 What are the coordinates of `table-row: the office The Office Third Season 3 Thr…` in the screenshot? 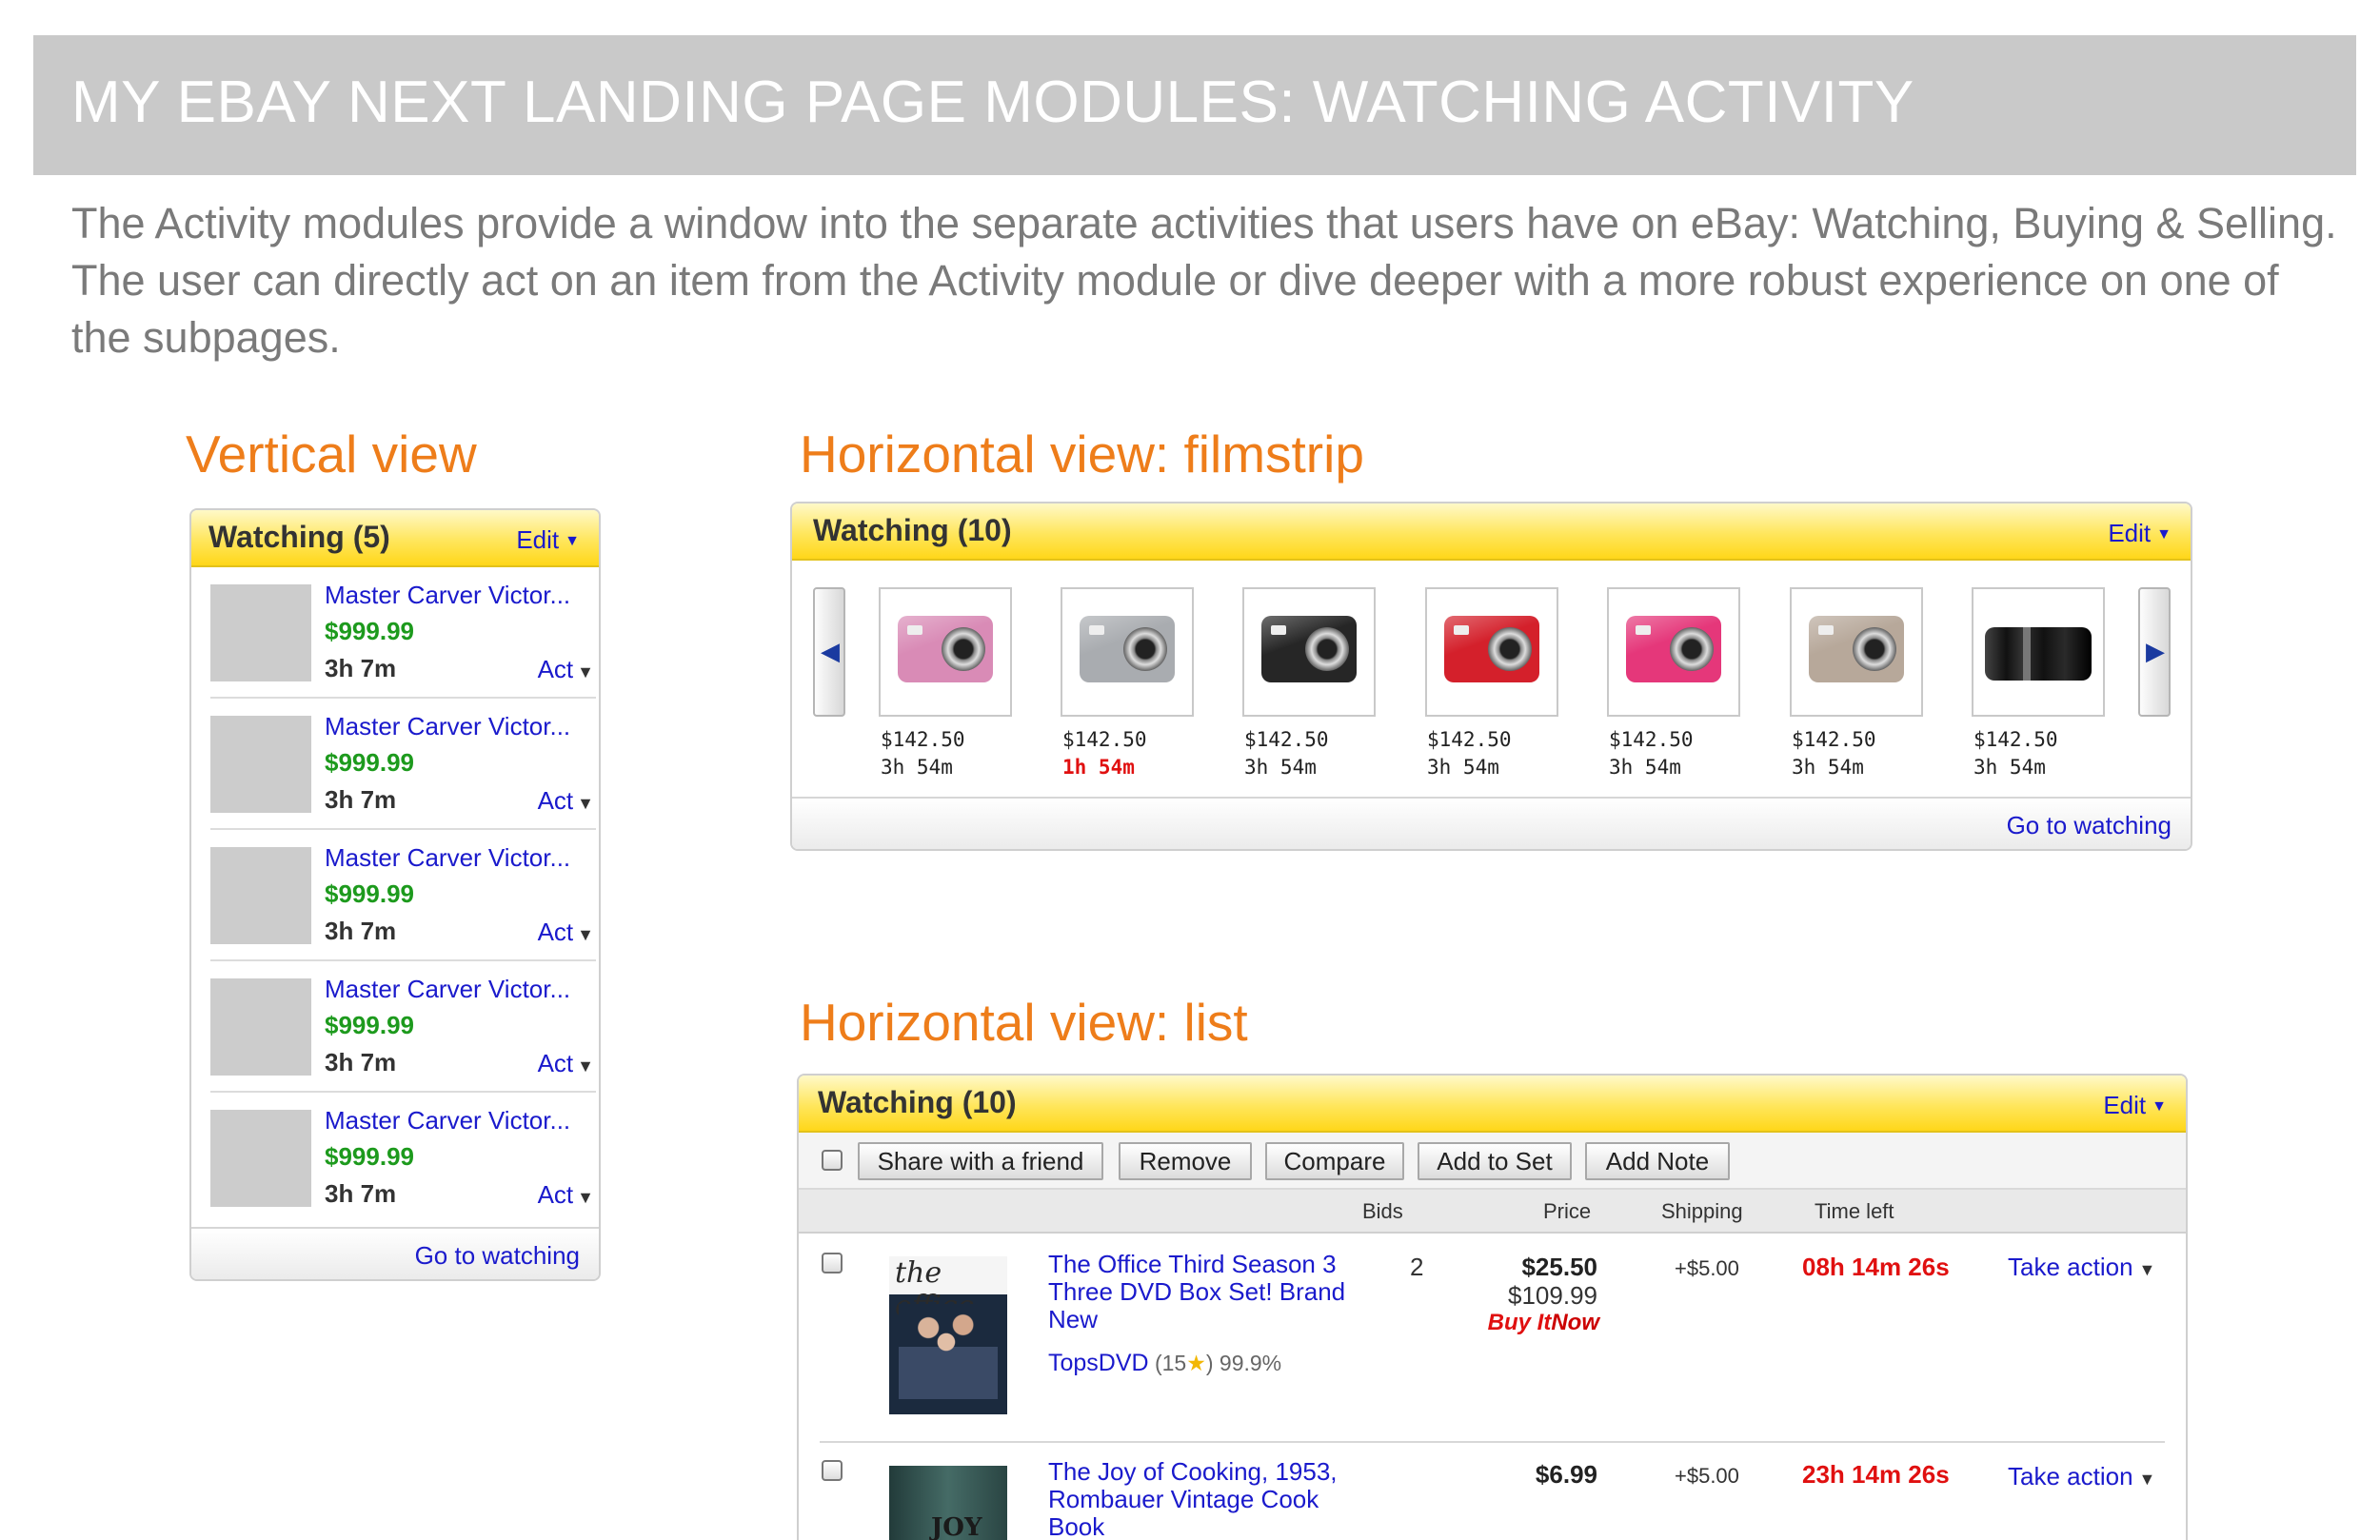 It's located at (1492, 1333).